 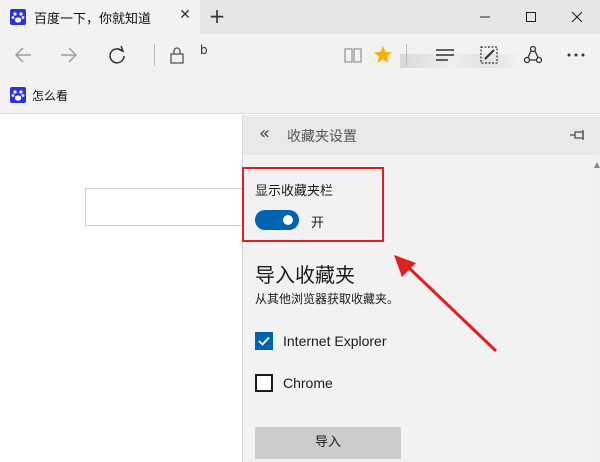 What do you see at coordinates (421, 135) in the screenshot?
I see `panel-header: « 收藏夹设置` at bounding box center [421, 135].